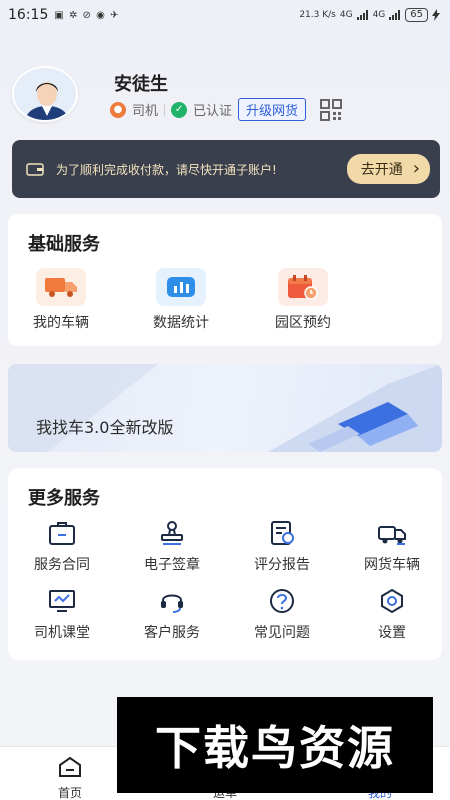 Image resolution: width=450 pixels, height=800 pixels. What do you see at coordinates (392, 535) in the screenshot?
I see `vehicle-icon` at bounding box center [392, 535].